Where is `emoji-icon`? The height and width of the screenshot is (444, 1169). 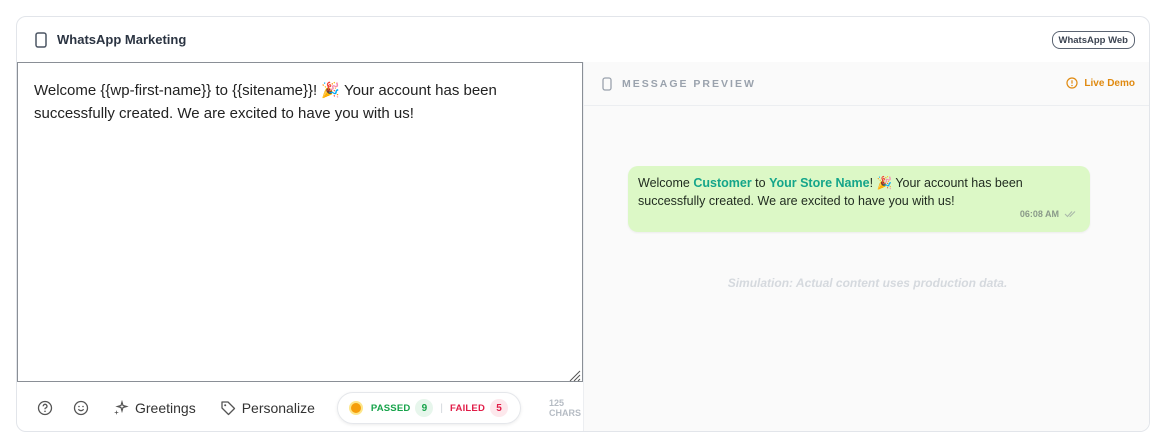
emoji-icon is located at coordinates (81, 408).